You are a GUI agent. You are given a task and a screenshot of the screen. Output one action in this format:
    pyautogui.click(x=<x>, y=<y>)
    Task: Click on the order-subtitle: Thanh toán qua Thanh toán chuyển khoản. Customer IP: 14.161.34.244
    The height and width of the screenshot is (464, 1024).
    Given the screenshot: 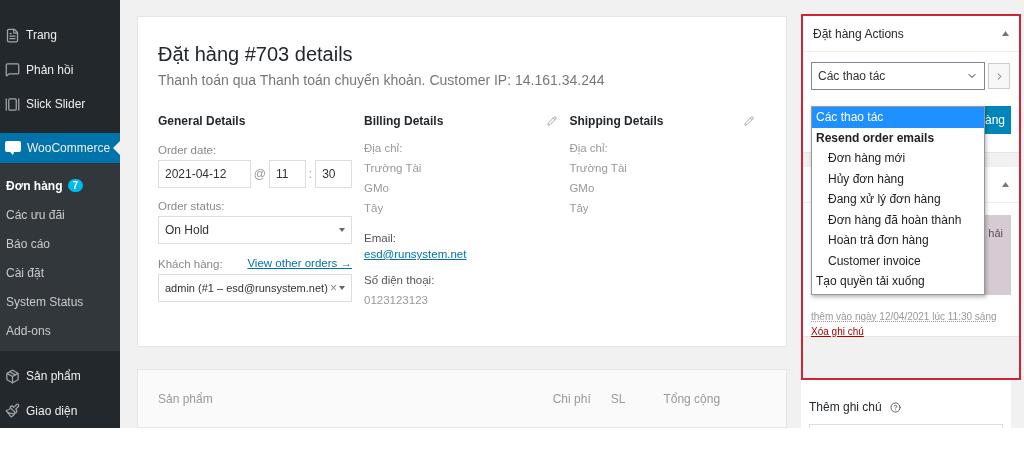 What is the action you would take?
    pyautogui.click(x=382, y=80)
    